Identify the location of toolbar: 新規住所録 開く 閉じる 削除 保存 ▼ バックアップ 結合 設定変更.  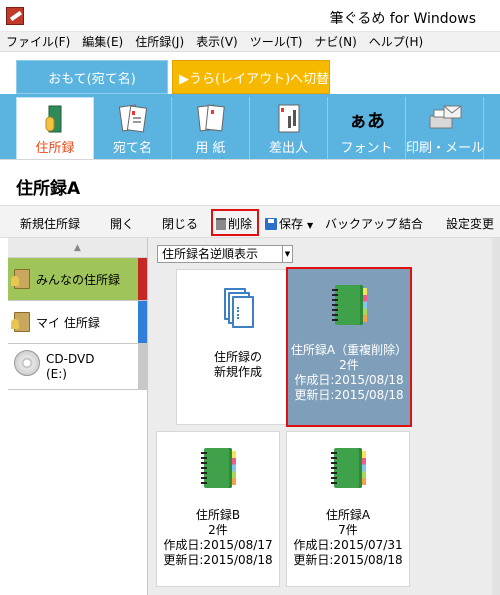
(250, 221).